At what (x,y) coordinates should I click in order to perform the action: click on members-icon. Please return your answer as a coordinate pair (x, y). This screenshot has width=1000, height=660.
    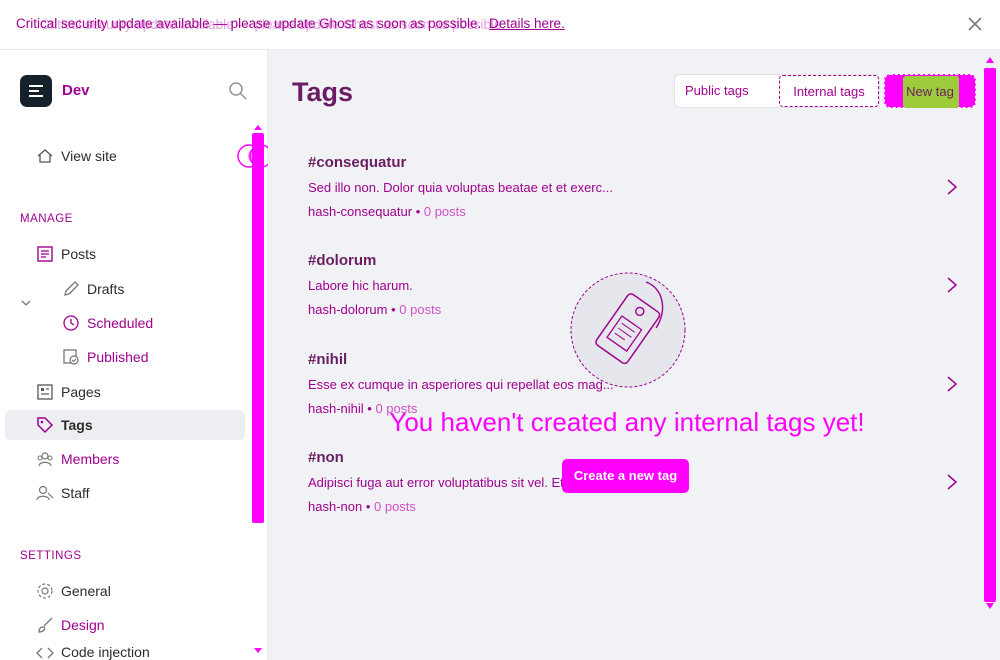
    Looking at the image, I should click on (45, 459).